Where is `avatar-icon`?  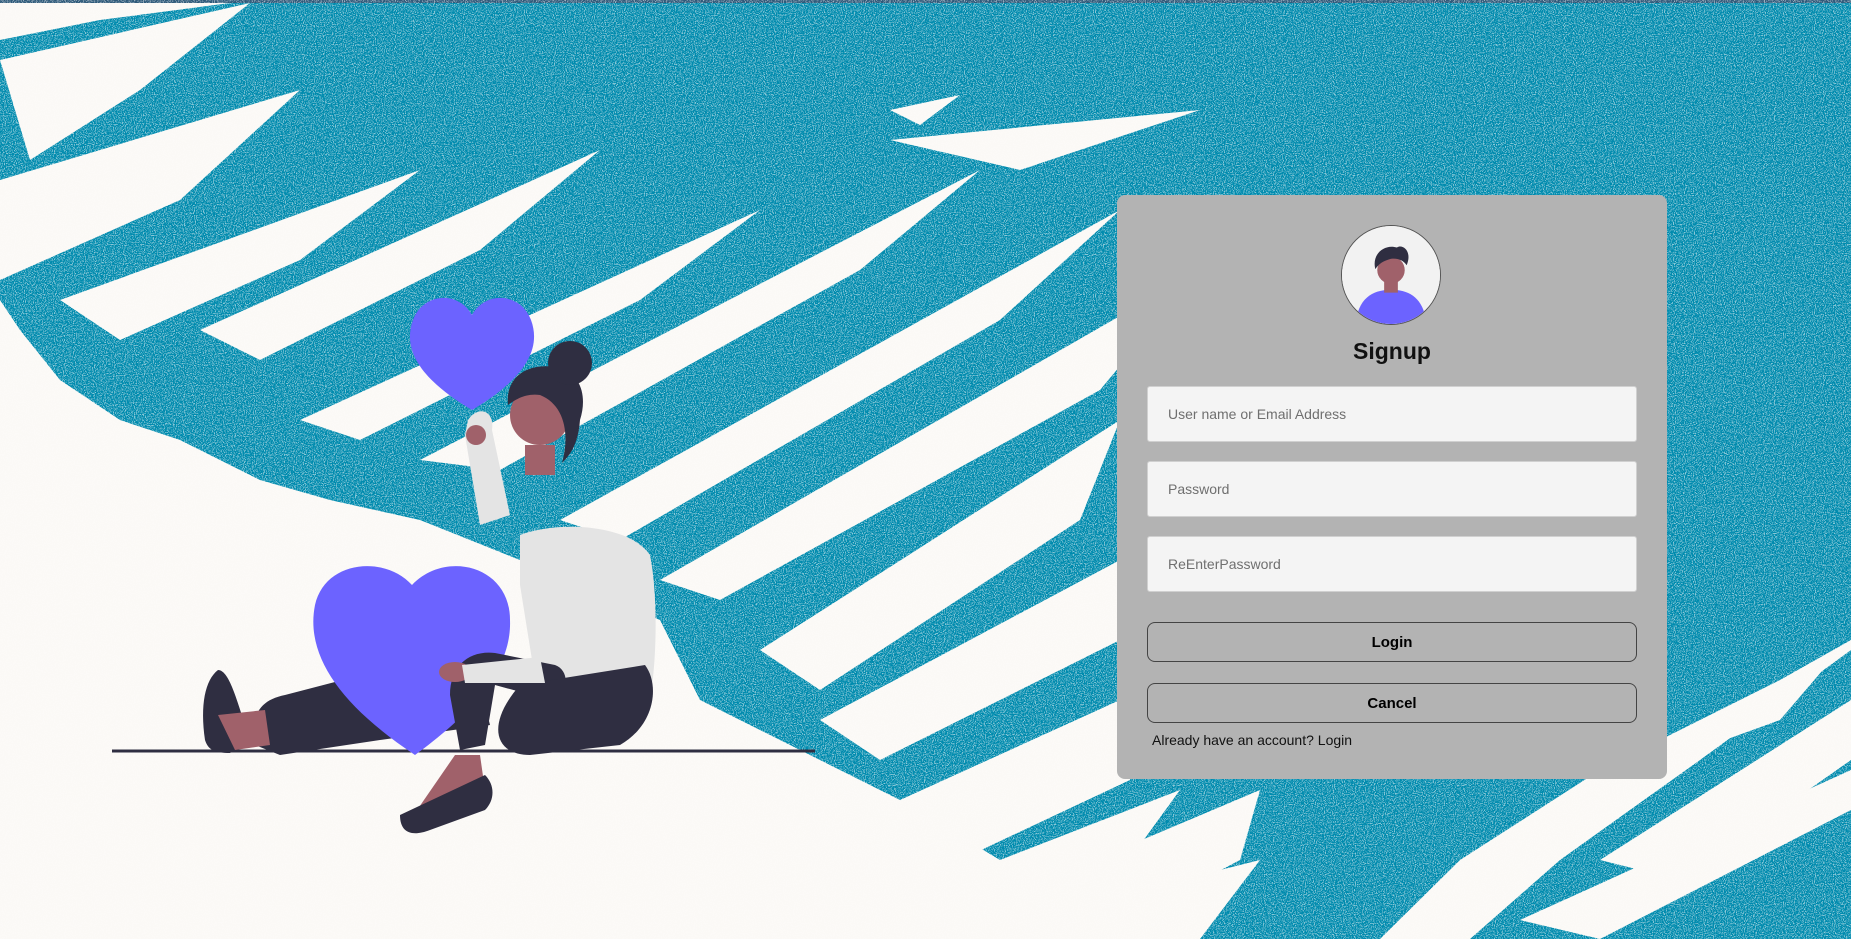
avatar-icon is located at coordinates (1391, 275).